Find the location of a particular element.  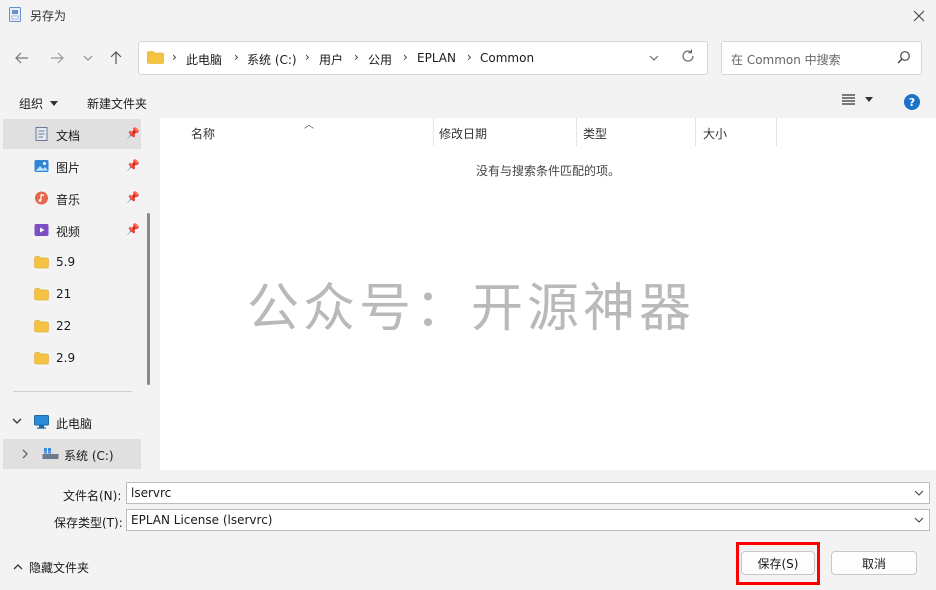

breadcrumb-this-pc: 此电脑 is located at coordinates (204, 59).